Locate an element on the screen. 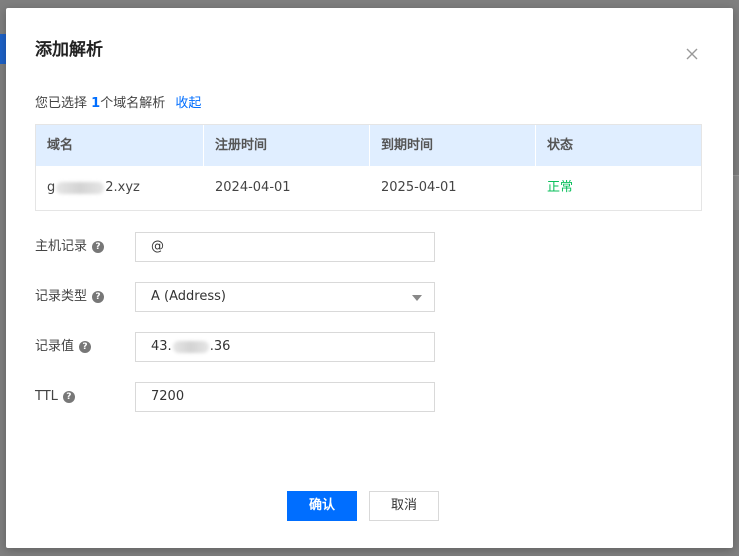 The height and width of the screenshot is (556, 739). close-icon is located at coordinates (692, 54).